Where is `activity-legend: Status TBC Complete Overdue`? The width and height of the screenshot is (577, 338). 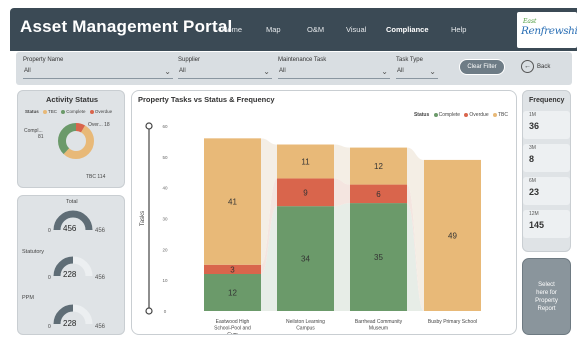
activity-legend: Status TBC Complete Overdue is located at coordinates (68, 111).